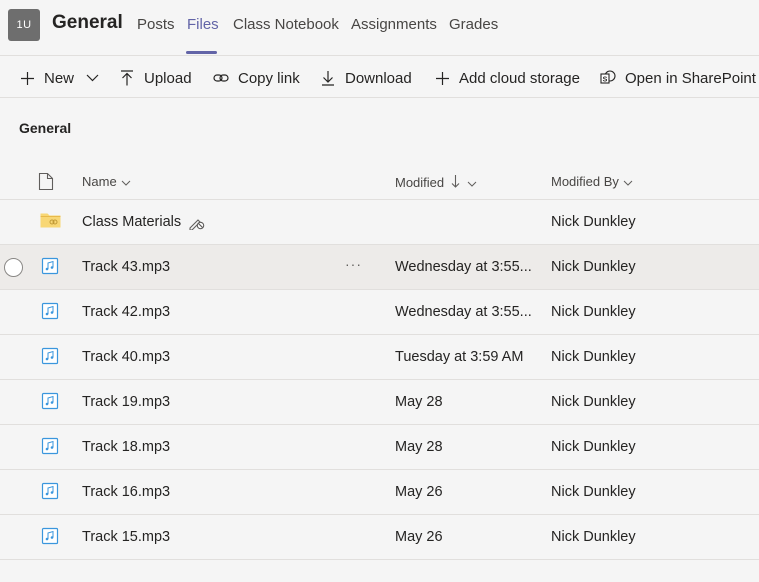  I want to click on no-edit-icon, so click(196, 222).